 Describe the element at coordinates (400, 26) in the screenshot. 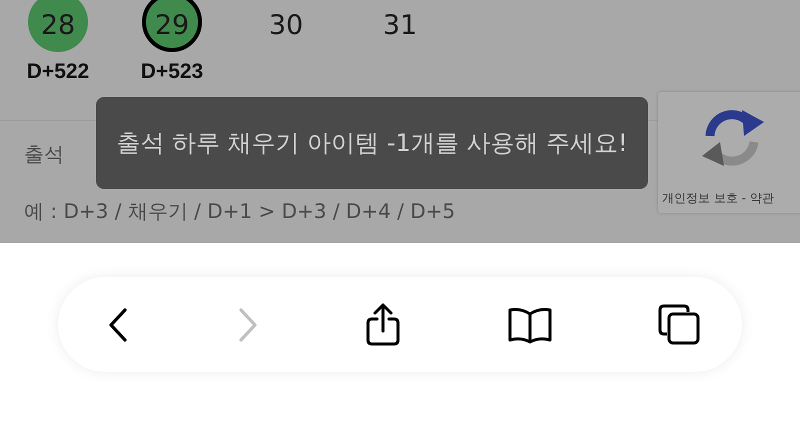

I see `day-circle: 31` at that location.